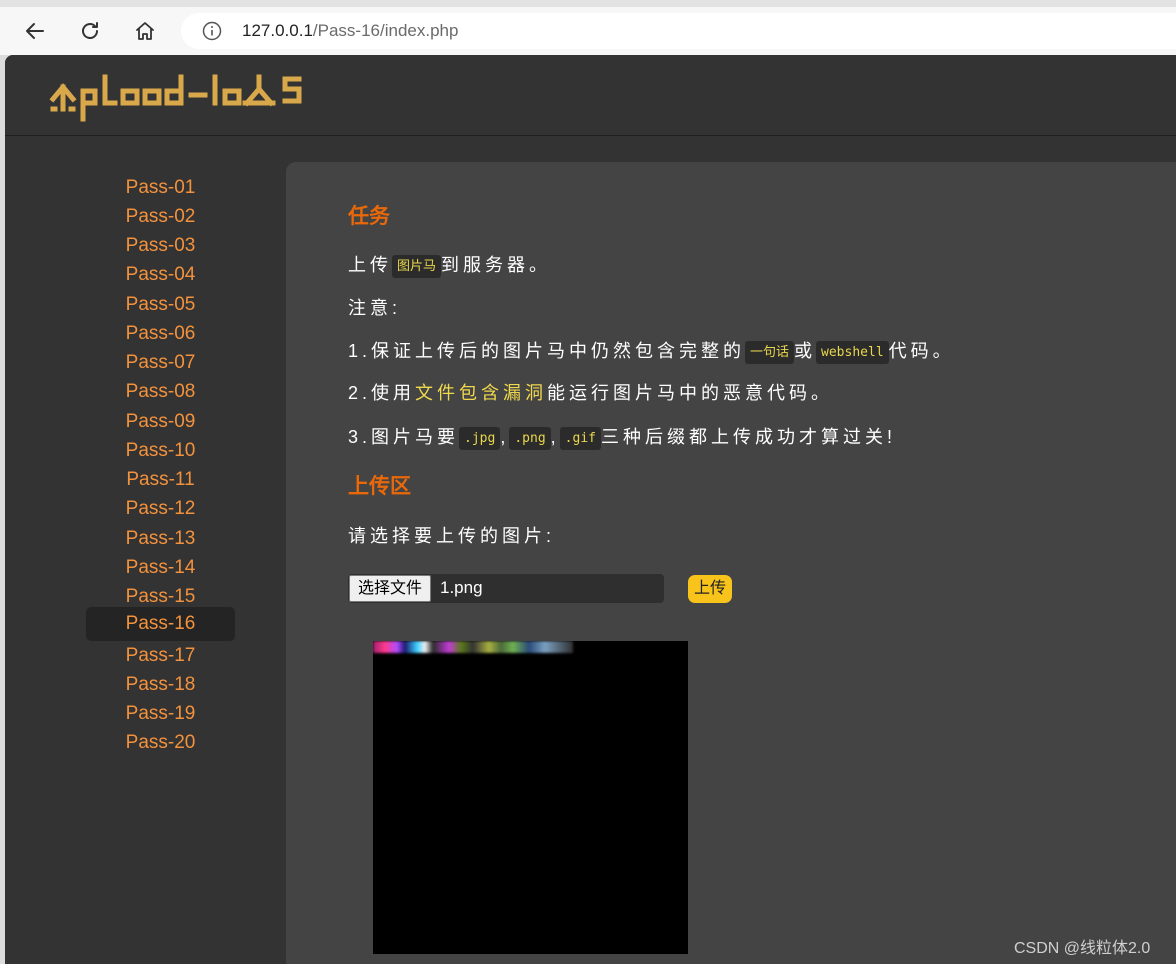  I want to click on url-text: 127.0.0.1/Pass-16/index.php, so click(350, 31).